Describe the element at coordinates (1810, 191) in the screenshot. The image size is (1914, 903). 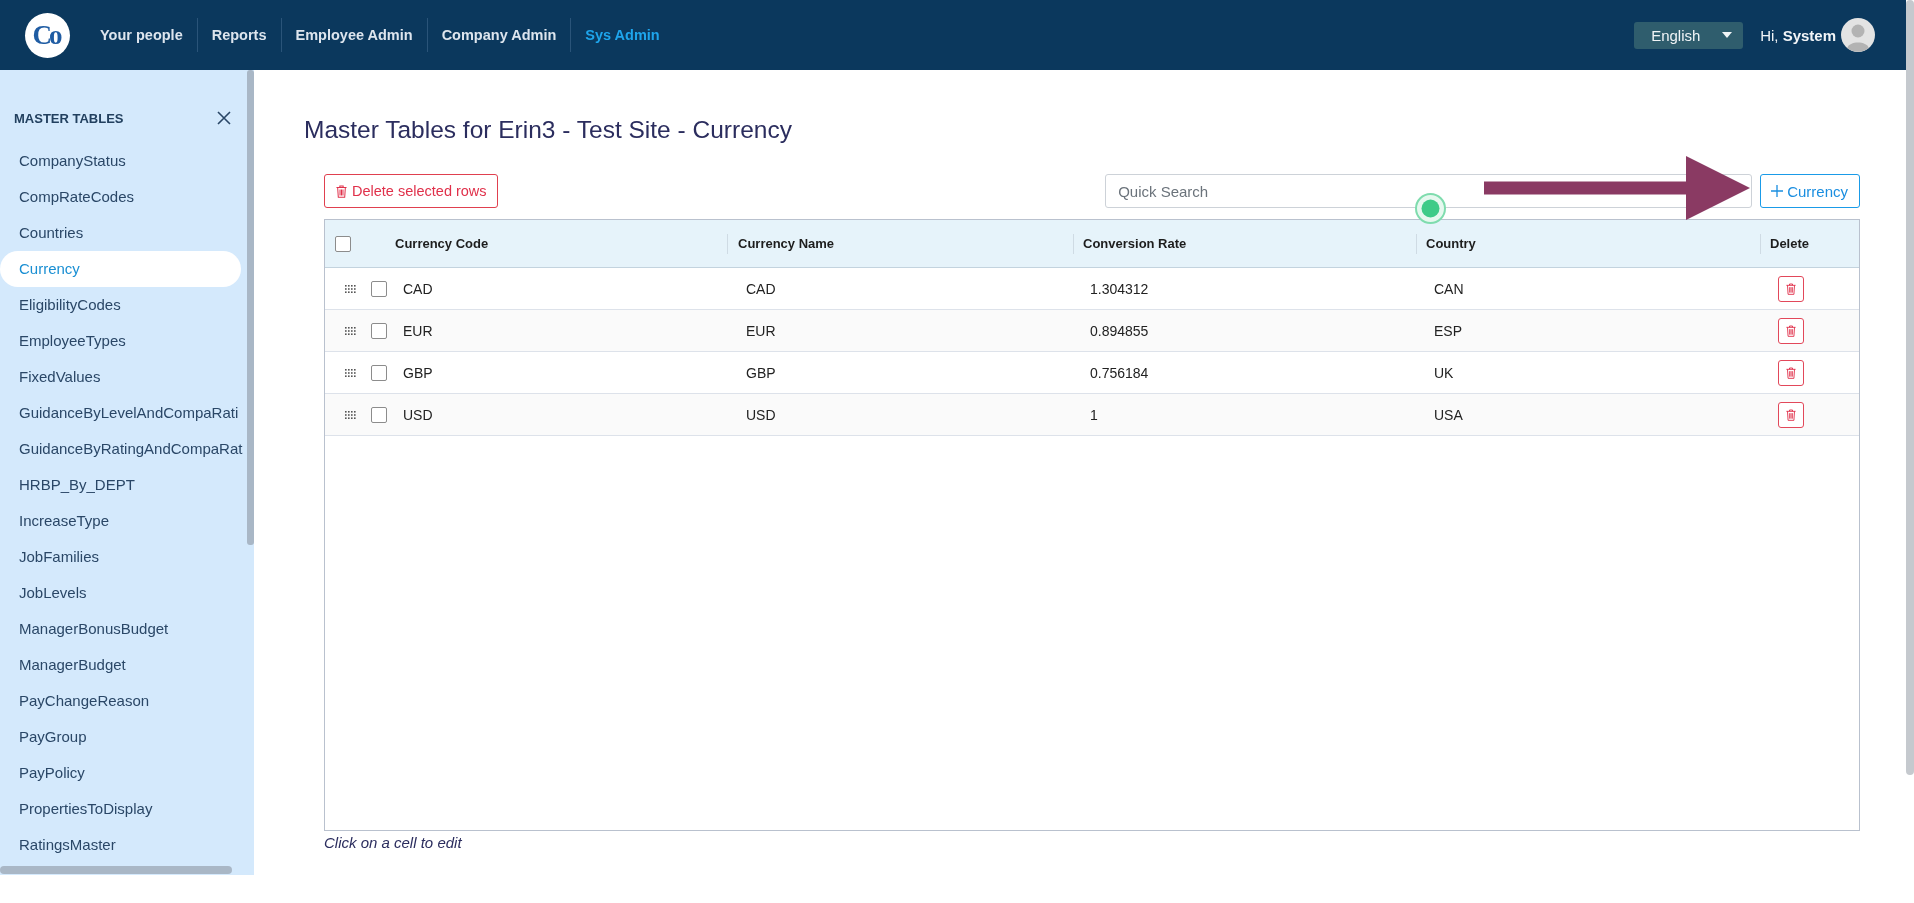
I see `add-currency-button: Currency` at that location.